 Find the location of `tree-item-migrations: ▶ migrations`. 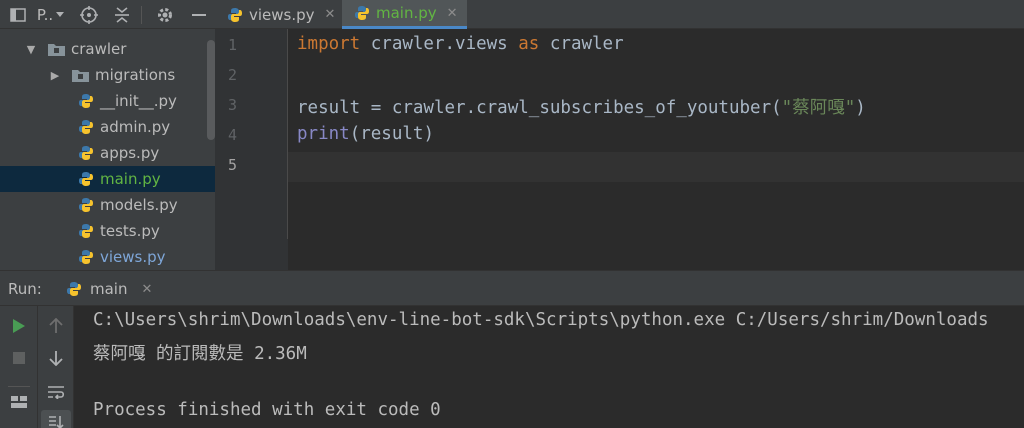

tree-item-migrations: ▶ migrations is located at coordinates (107, 75).